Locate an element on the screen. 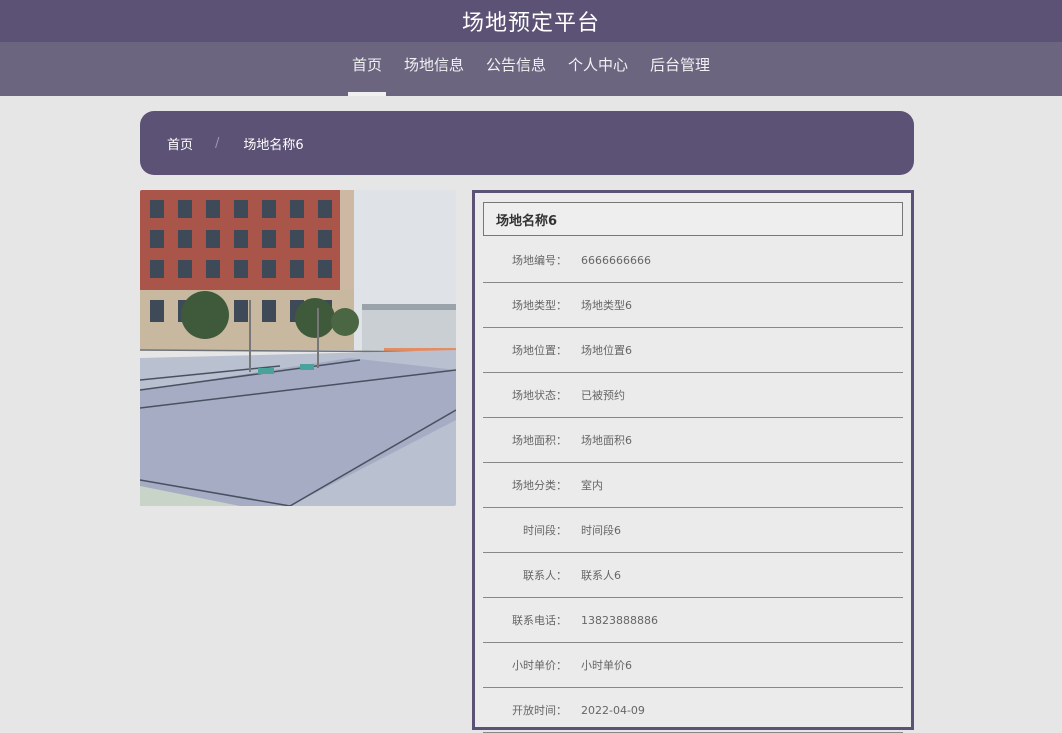 Image resolution: width=1062 pixels, height=733 pixels. venue-photo is located at coordinates (298, 348).